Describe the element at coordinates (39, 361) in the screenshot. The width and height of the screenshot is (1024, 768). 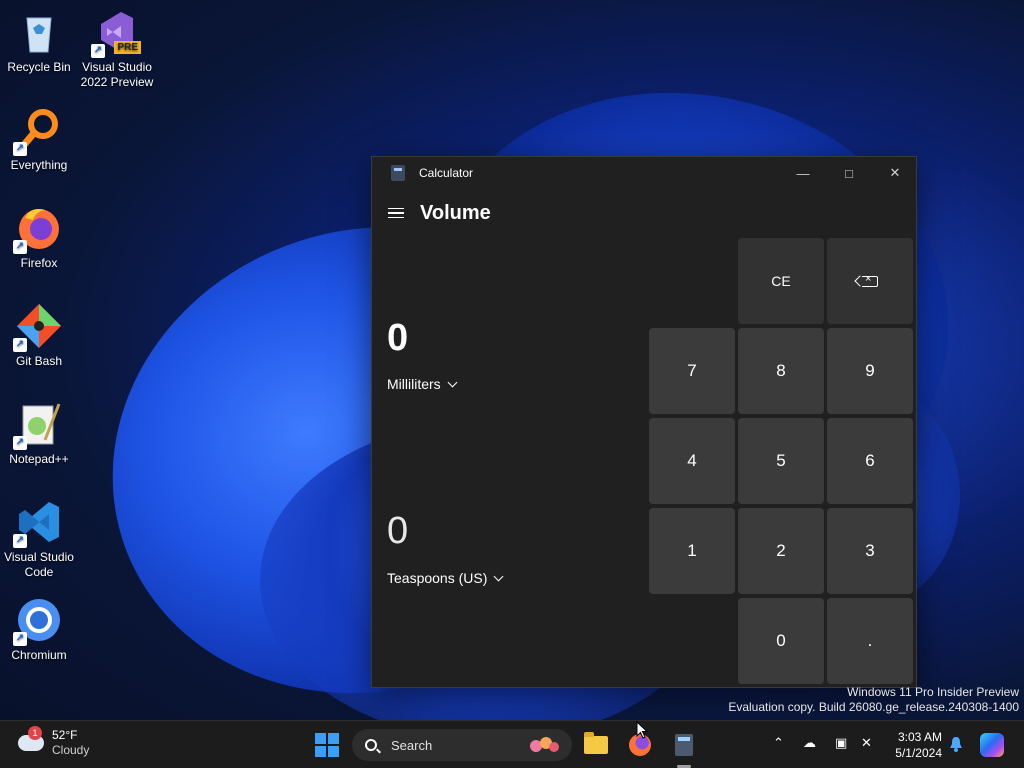
I see `desktop-icon-label: Git Bash` at that location.